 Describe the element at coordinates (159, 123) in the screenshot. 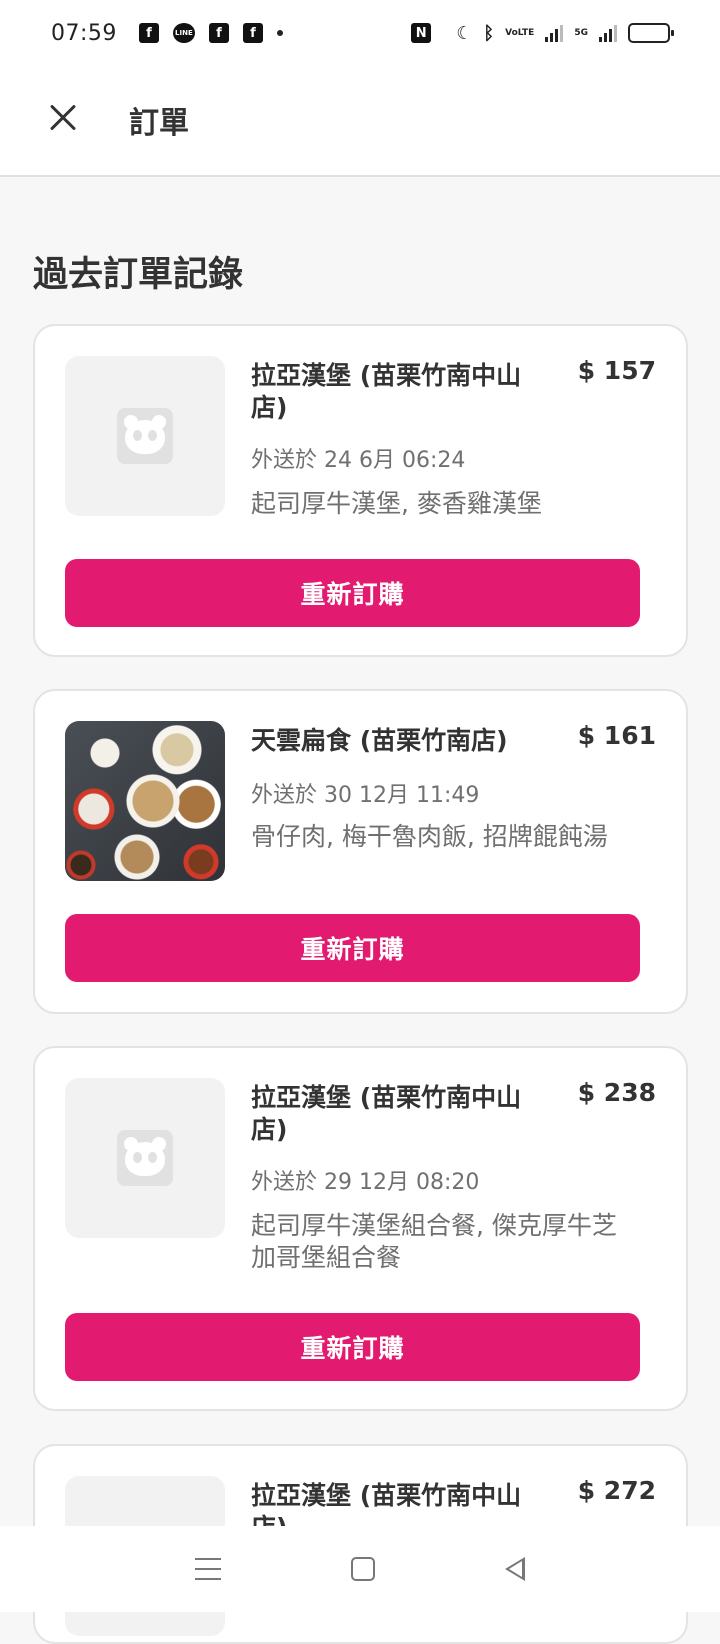

I see `page-title: 訂單` at that location.